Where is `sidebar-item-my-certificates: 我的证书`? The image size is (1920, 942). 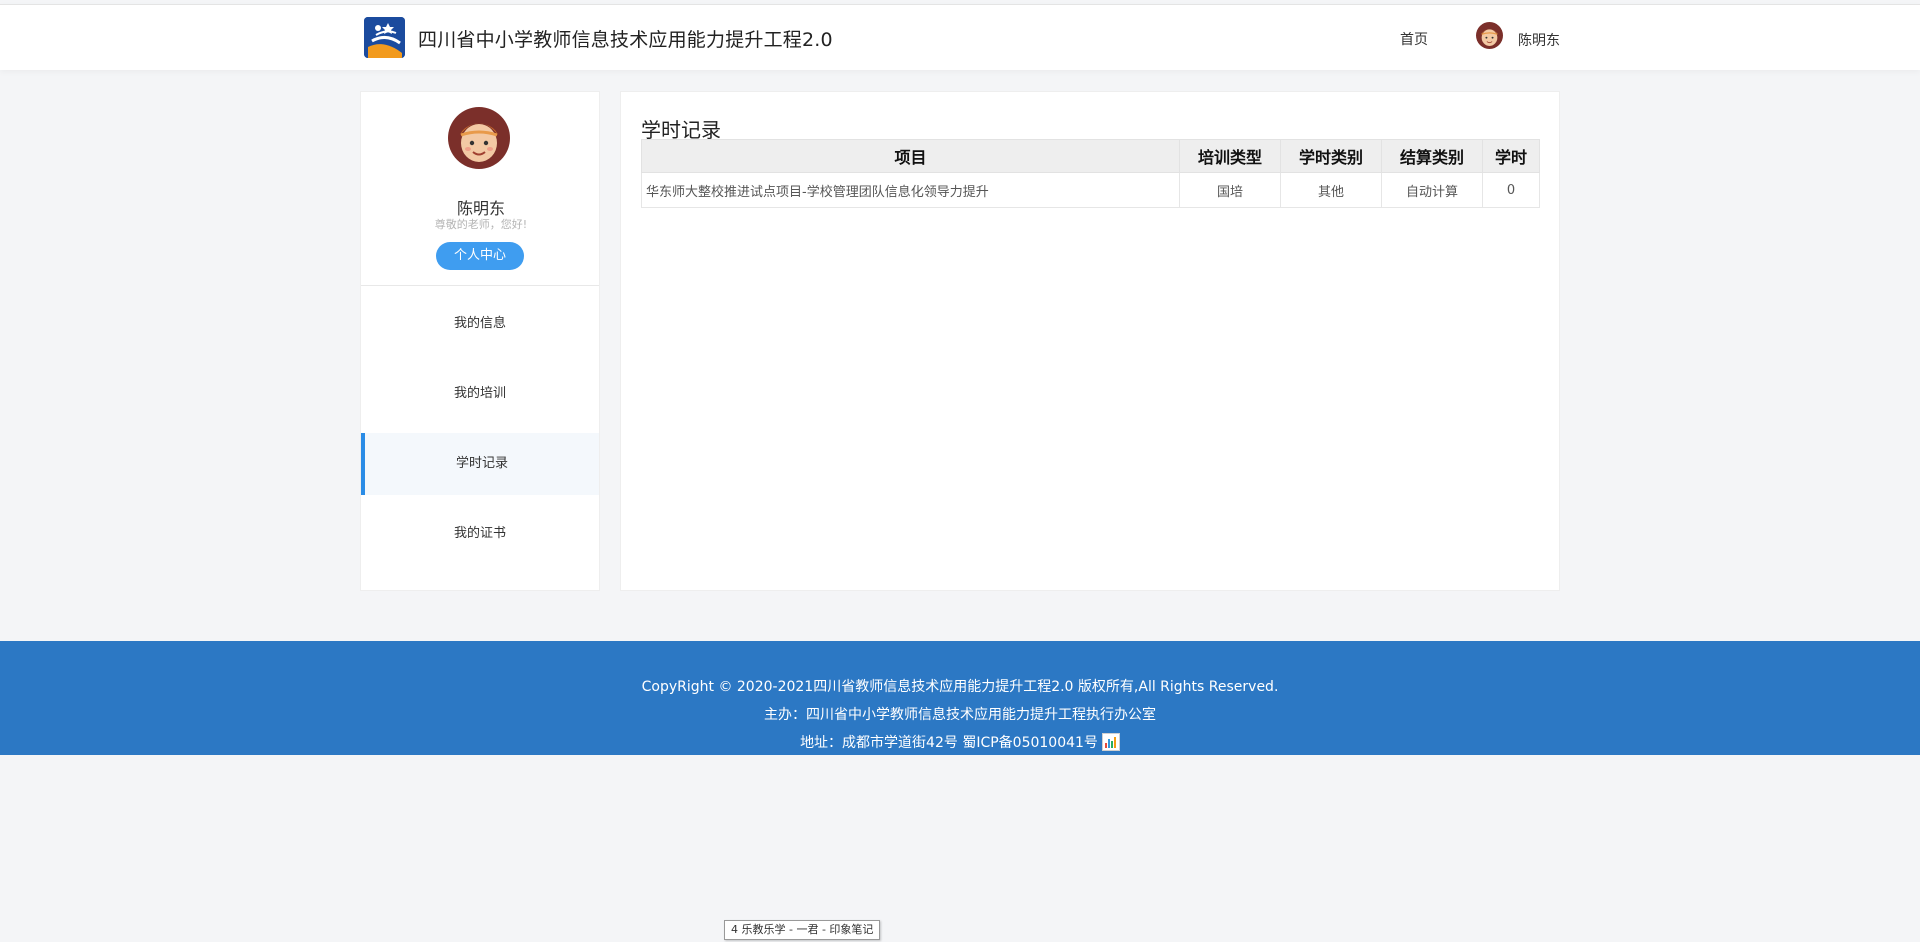 sidebar-item-my-certificates: 我的证书 is located at coordinates (480, 534).